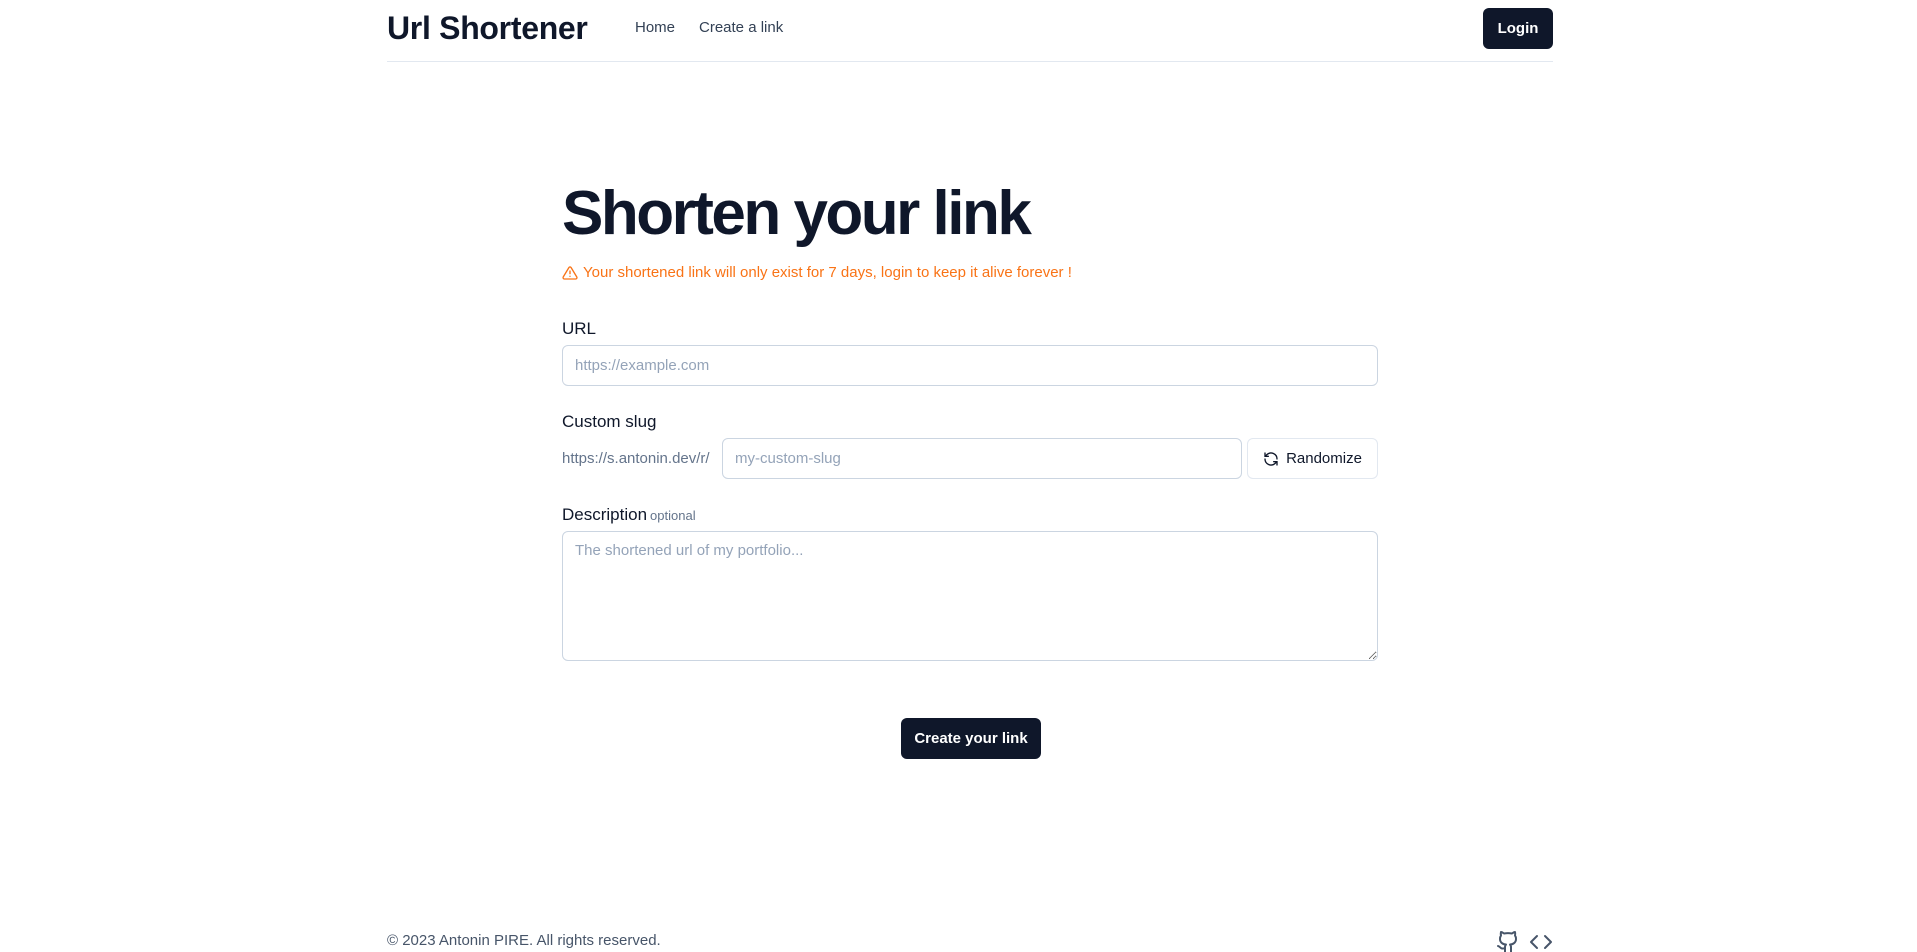 The width and height of the screenshot is (1917, 952). What do you see at coordinates (673, 515) in the screenshot?
I see `optional-tag: optional` at bounding box center [673, 515].